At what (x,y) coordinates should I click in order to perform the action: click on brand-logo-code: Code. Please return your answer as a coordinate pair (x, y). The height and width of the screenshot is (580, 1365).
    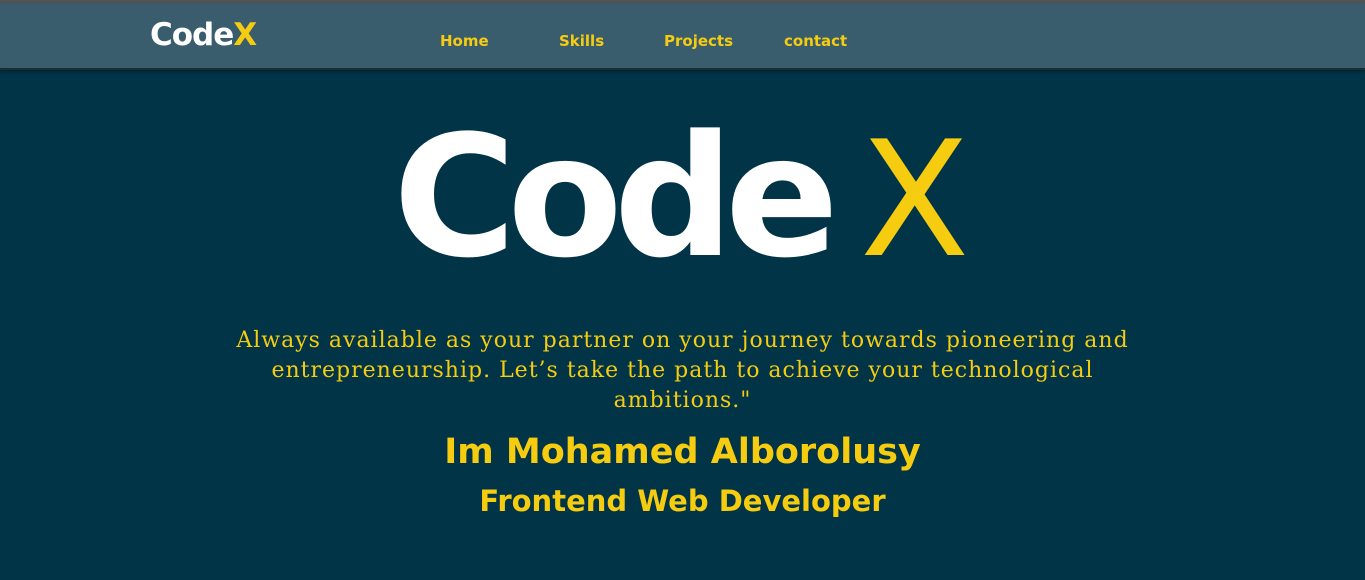
    Looking at the image, I should click on (192, 35).